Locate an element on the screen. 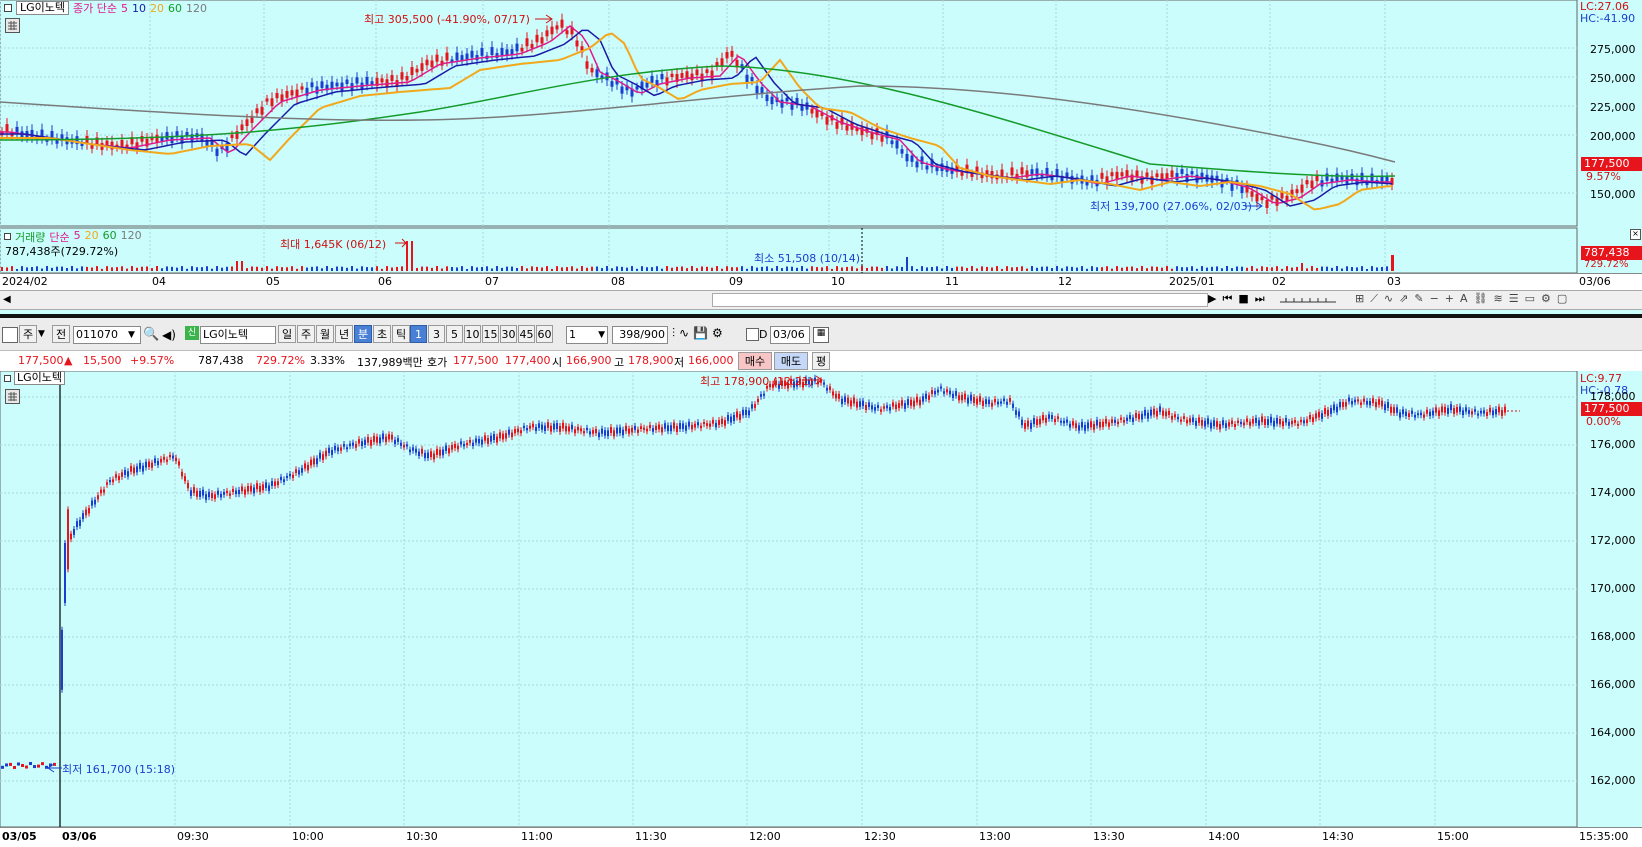 This screenshot has height=847, width=1642. chart-type-icon: ∿ is located at coordinates (684, 333).